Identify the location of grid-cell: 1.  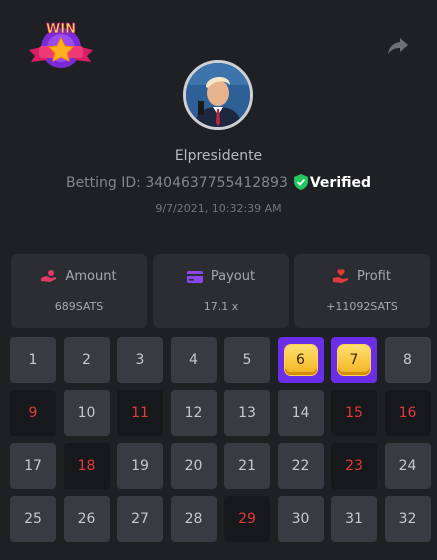
(33, 360).